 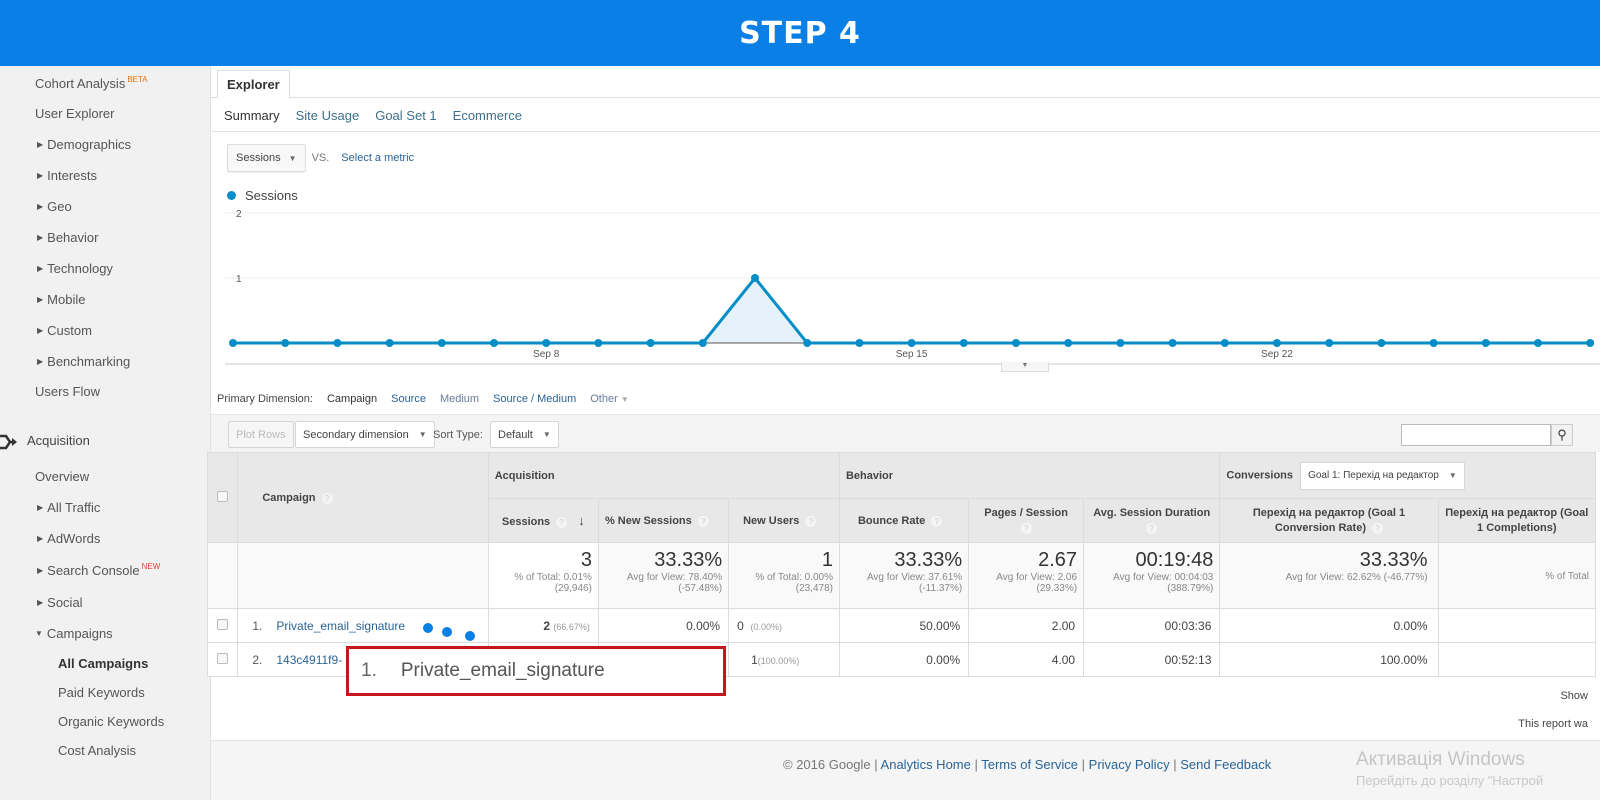 I want to click on sidebar-item-all-traffic: ▶ All Traffic, so click(x=68, y=507).